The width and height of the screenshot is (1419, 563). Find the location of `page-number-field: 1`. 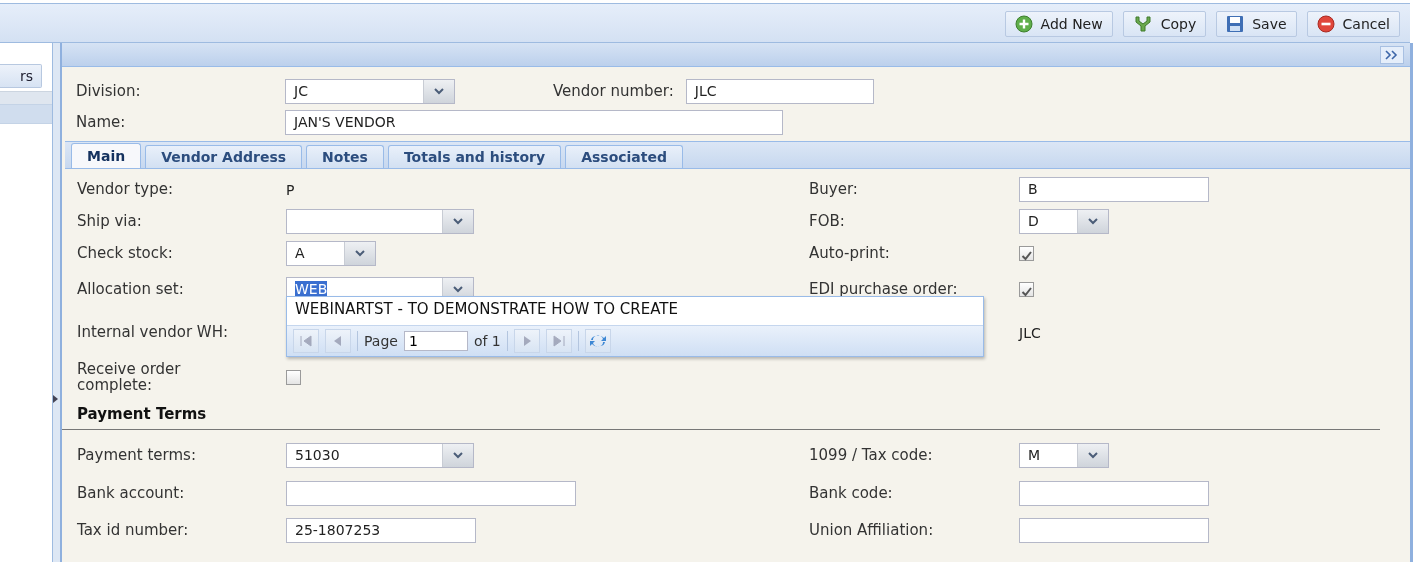

page-number-field: 1 is located at coordinates (435, 341).